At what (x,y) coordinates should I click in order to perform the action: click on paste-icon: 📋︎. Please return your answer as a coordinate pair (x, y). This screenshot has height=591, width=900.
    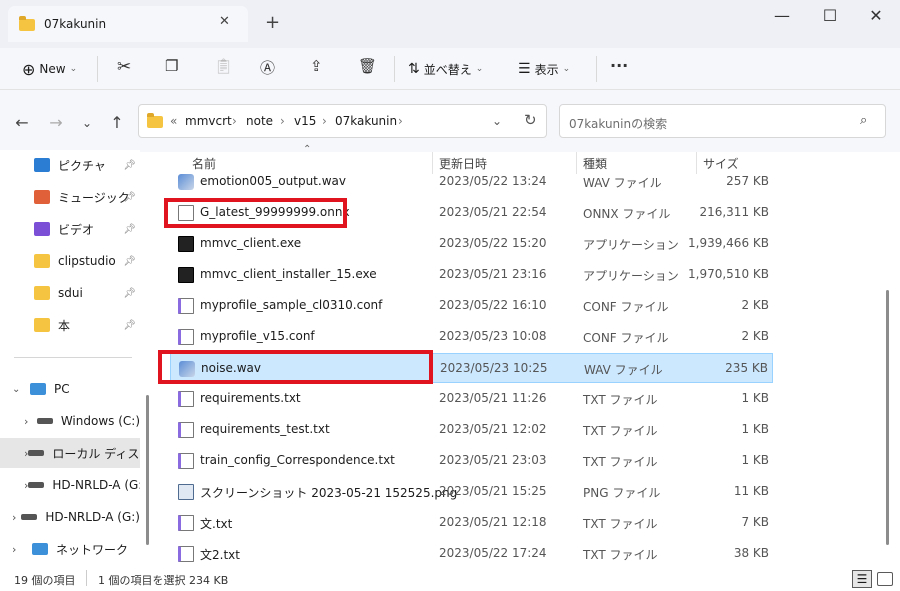
    Looking at the image, I should click on (223, 66).